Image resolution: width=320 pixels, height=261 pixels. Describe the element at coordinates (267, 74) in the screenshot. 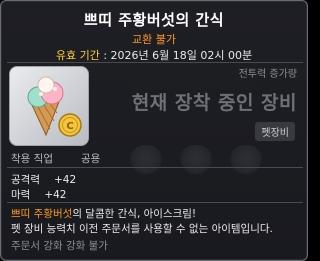

I see `combat-power-label: 전투력 증가량` at that location.